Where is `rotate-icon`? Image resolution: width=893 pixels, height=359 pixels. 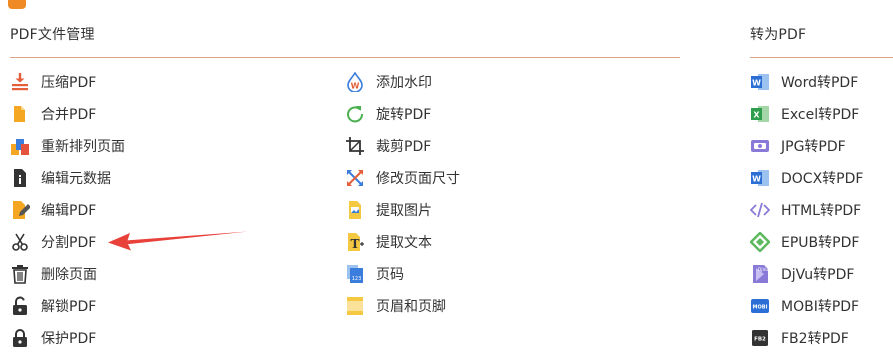
rotate-icon is located at coordinates (355, 114).